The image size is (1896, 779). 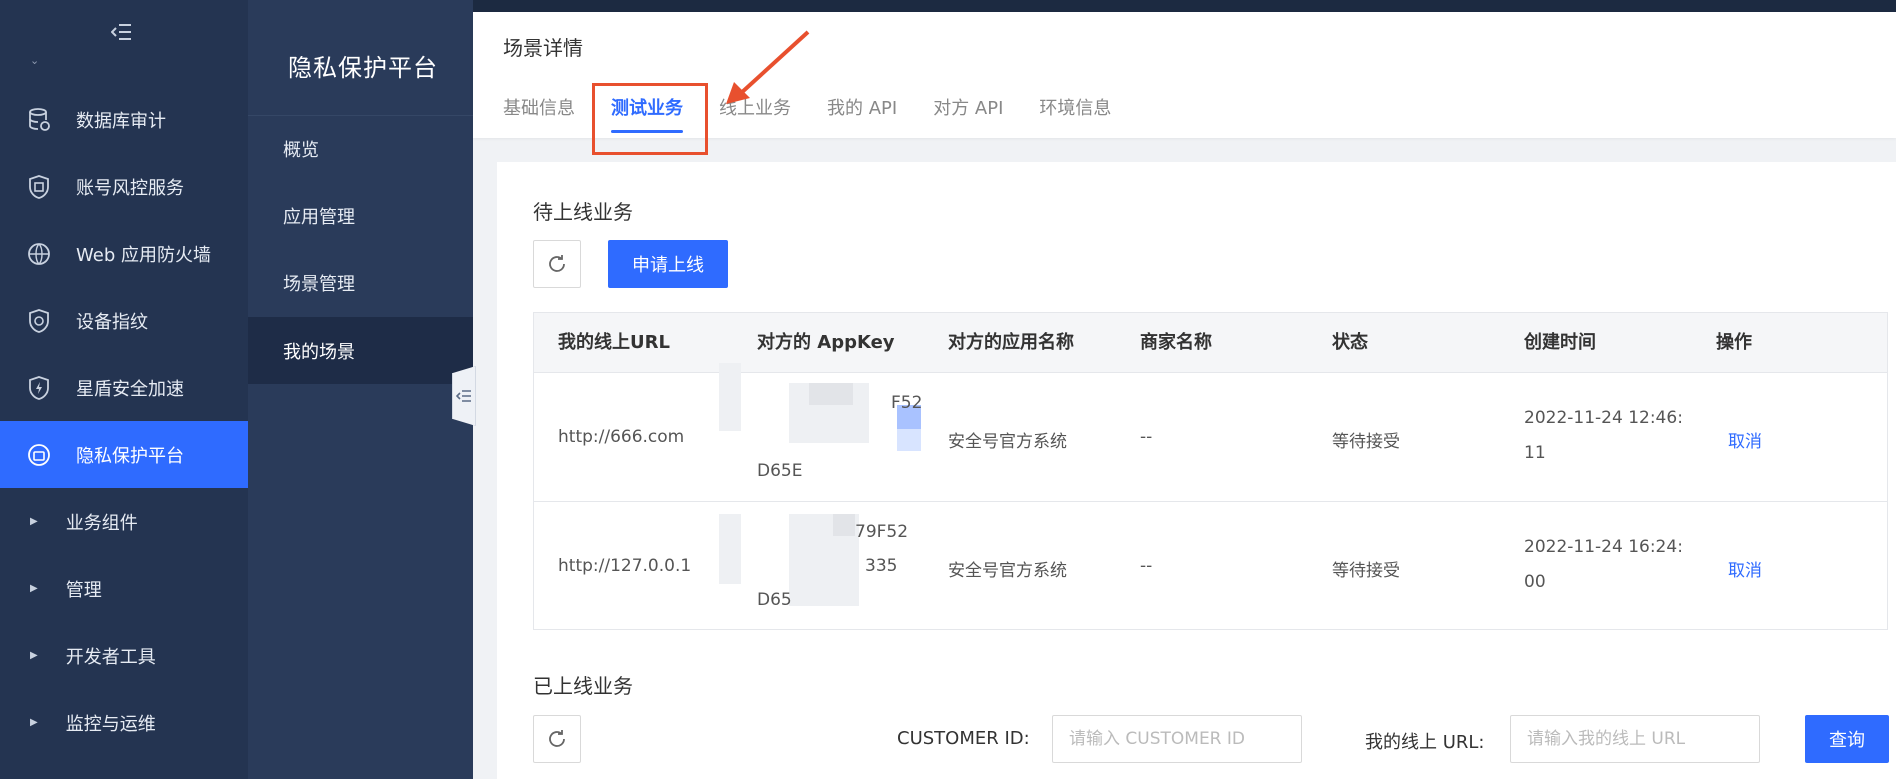 I want to click on shield-account-icon, so click(x=39, y=187).